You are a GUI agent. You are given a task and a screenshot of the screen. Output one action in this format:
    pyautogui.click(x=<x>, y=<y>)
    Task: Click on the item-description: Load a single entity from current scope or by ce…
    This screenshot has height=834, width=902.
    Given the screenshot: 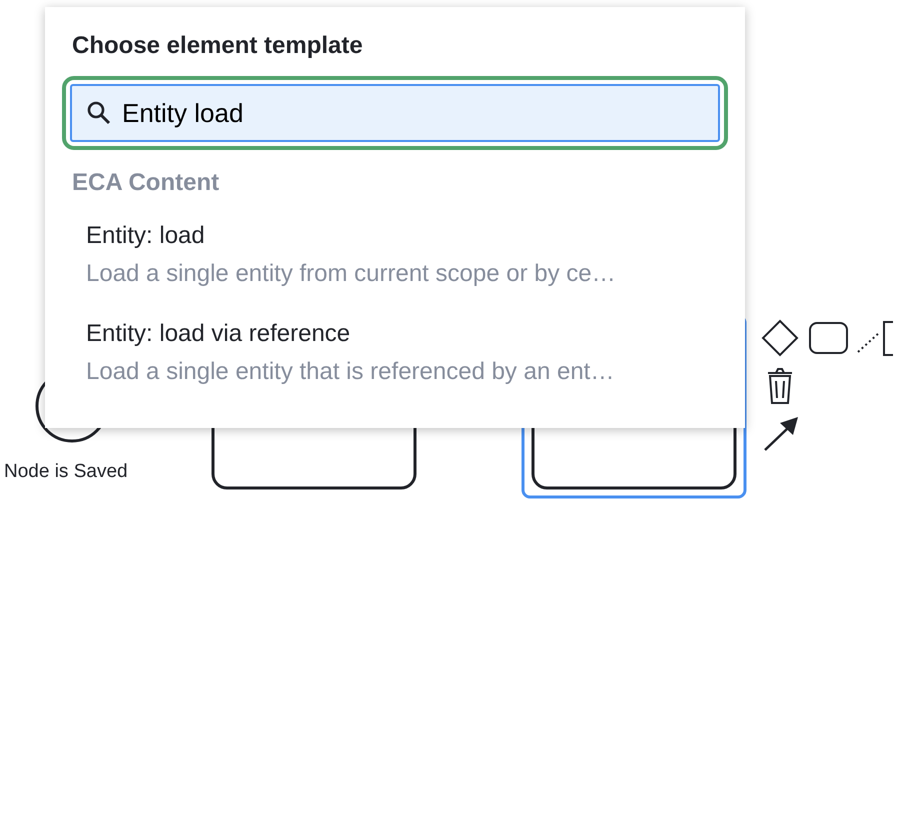 What is the action you would take?
    pyautogui.click(x=351, y=274)
    